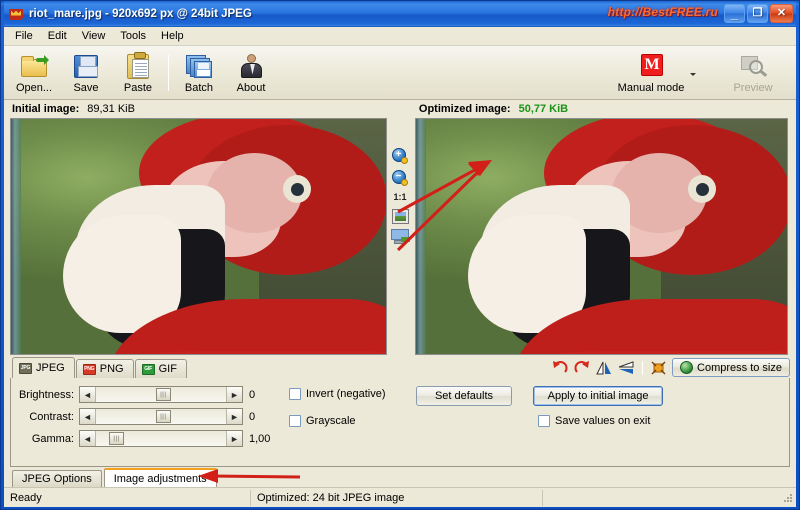 This screenshot has height=510, width=800. Describe the element at coordinates (753, 66) in the screenshot. I see `magnifier-icon` at that location.